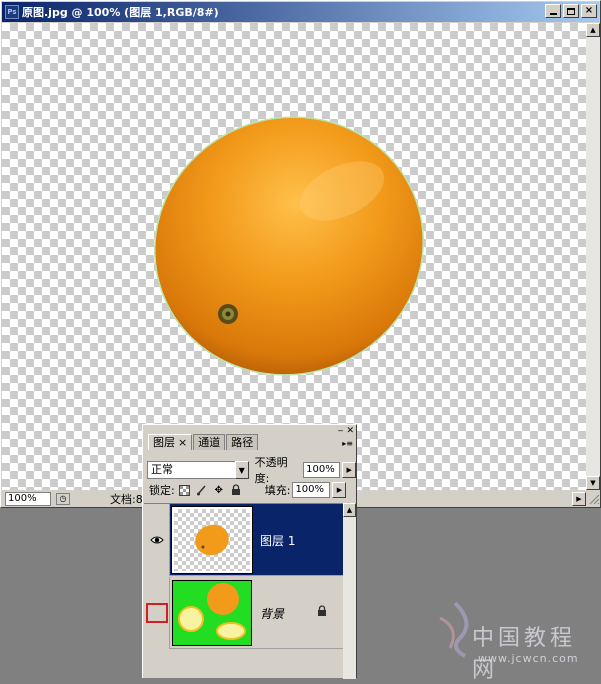  What do you see at coordinates (236, 490) in the screenshot?
I see `lock-all-padlock-icon` at bounding box center [236, 490].